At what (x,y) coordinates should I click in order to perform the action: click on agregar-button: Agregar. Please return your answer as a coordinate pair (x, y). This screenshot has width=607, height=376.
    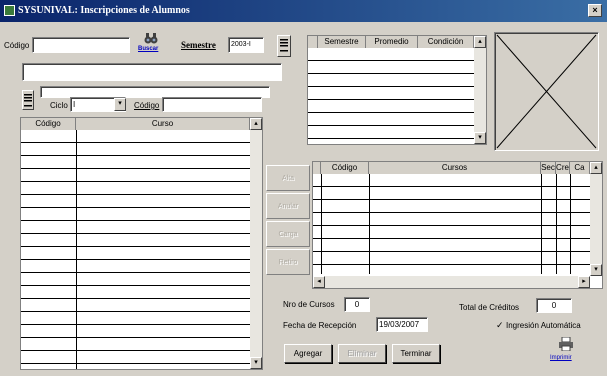
    Looking at the image, I should click on (308, 353).